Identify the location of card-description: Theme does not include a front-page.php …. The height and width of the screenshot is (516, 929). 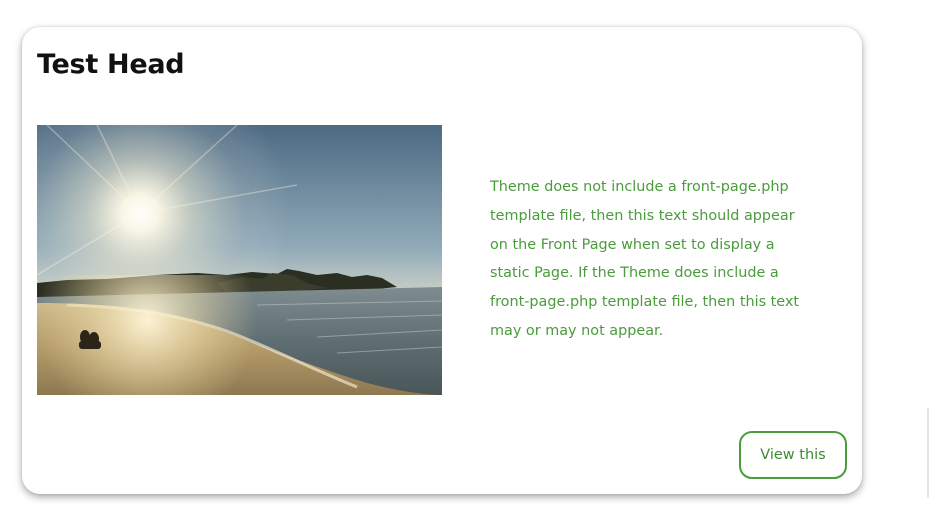
(645, 259).